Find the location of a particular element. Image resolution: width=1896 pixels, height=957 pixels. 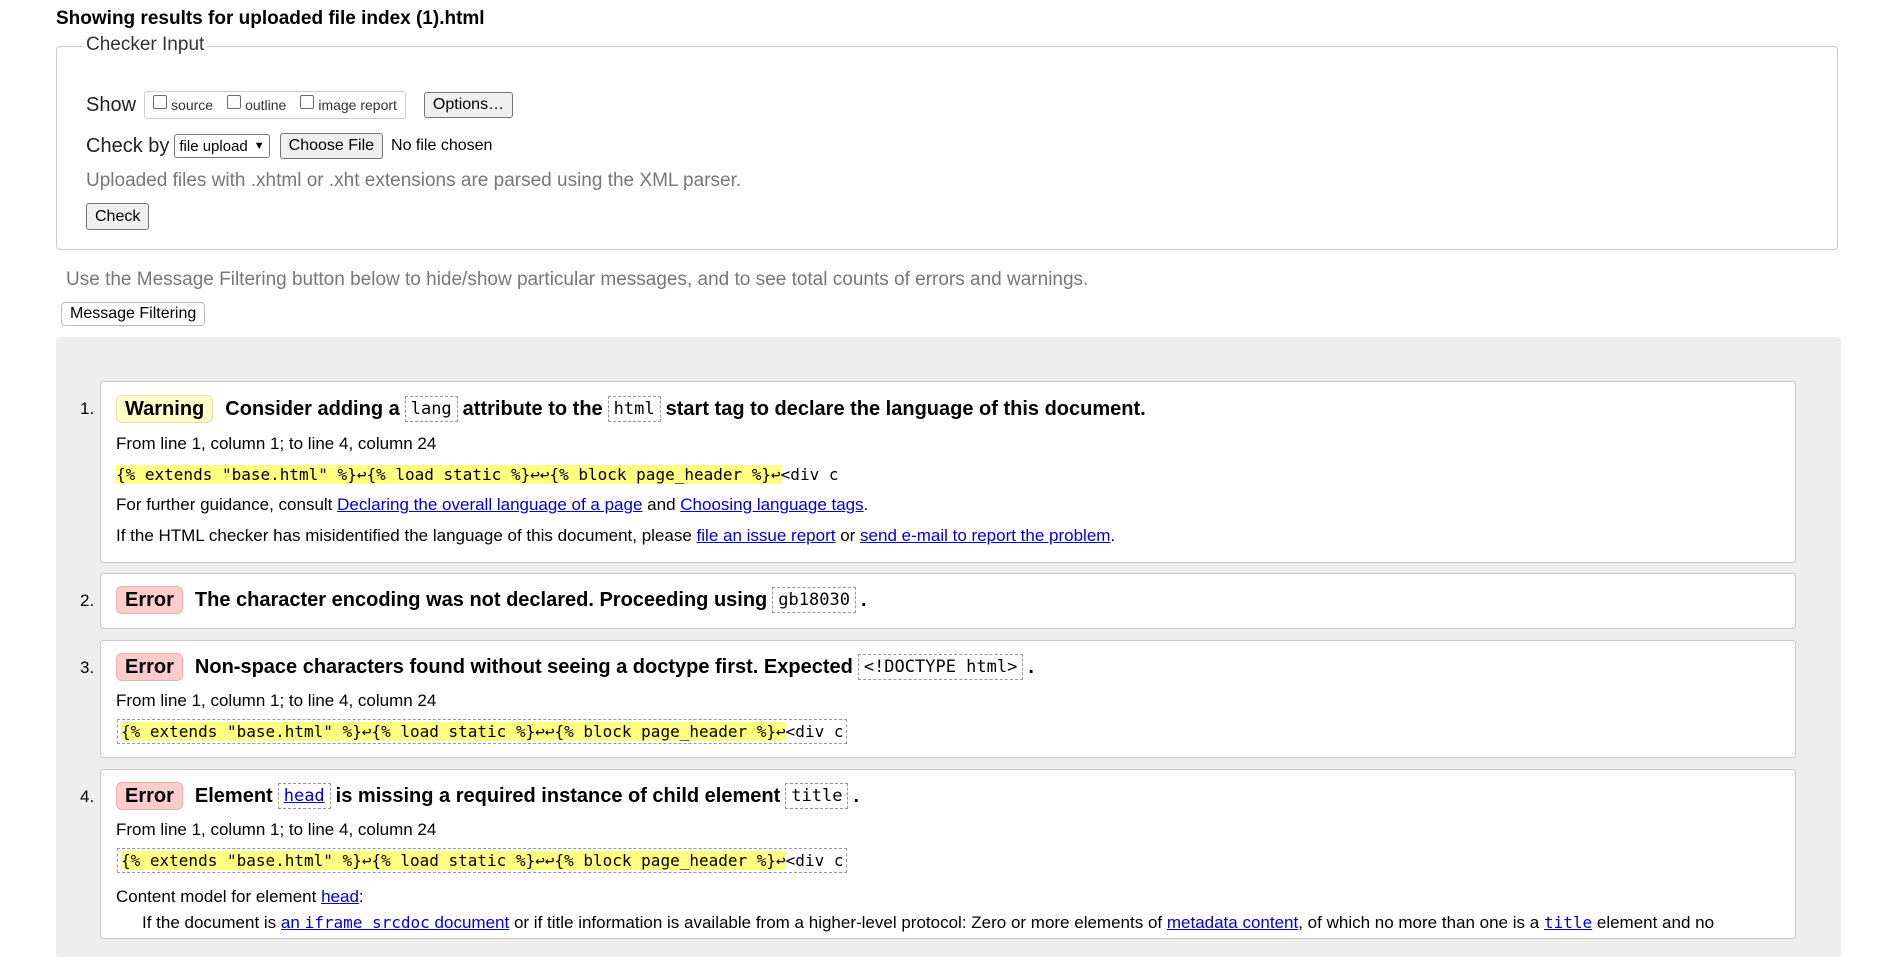

checker-input-legend: Checker Input is located at coordinates (145, 45).